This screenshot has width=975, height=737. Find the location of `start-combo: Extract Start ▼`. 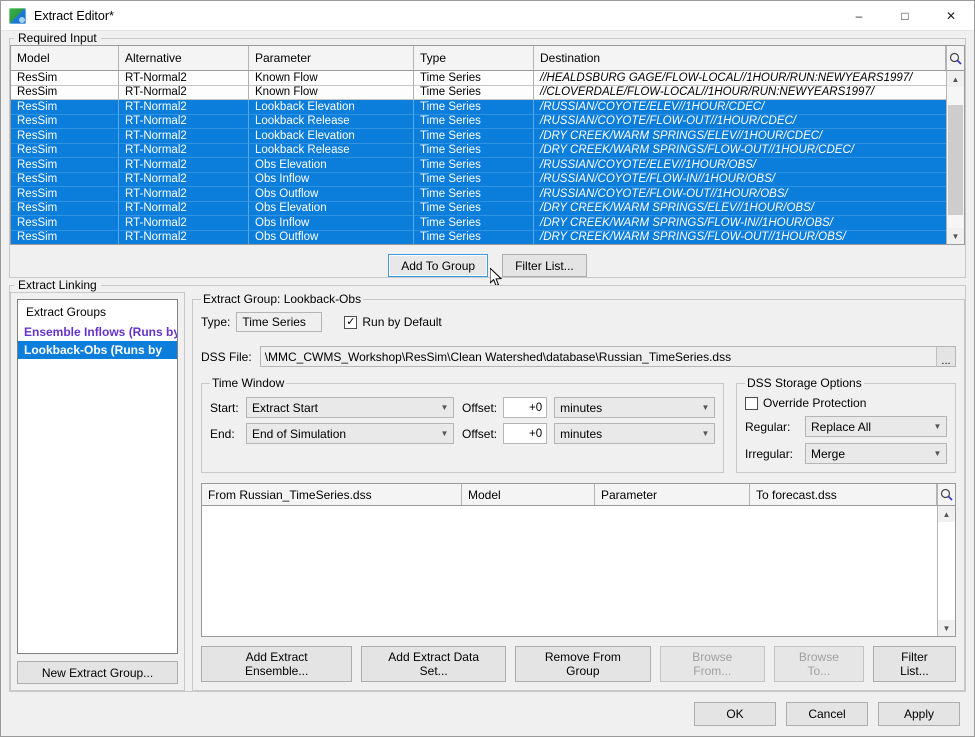

start-combo: Extract Start ▼ is located at coordinates (350, 407).